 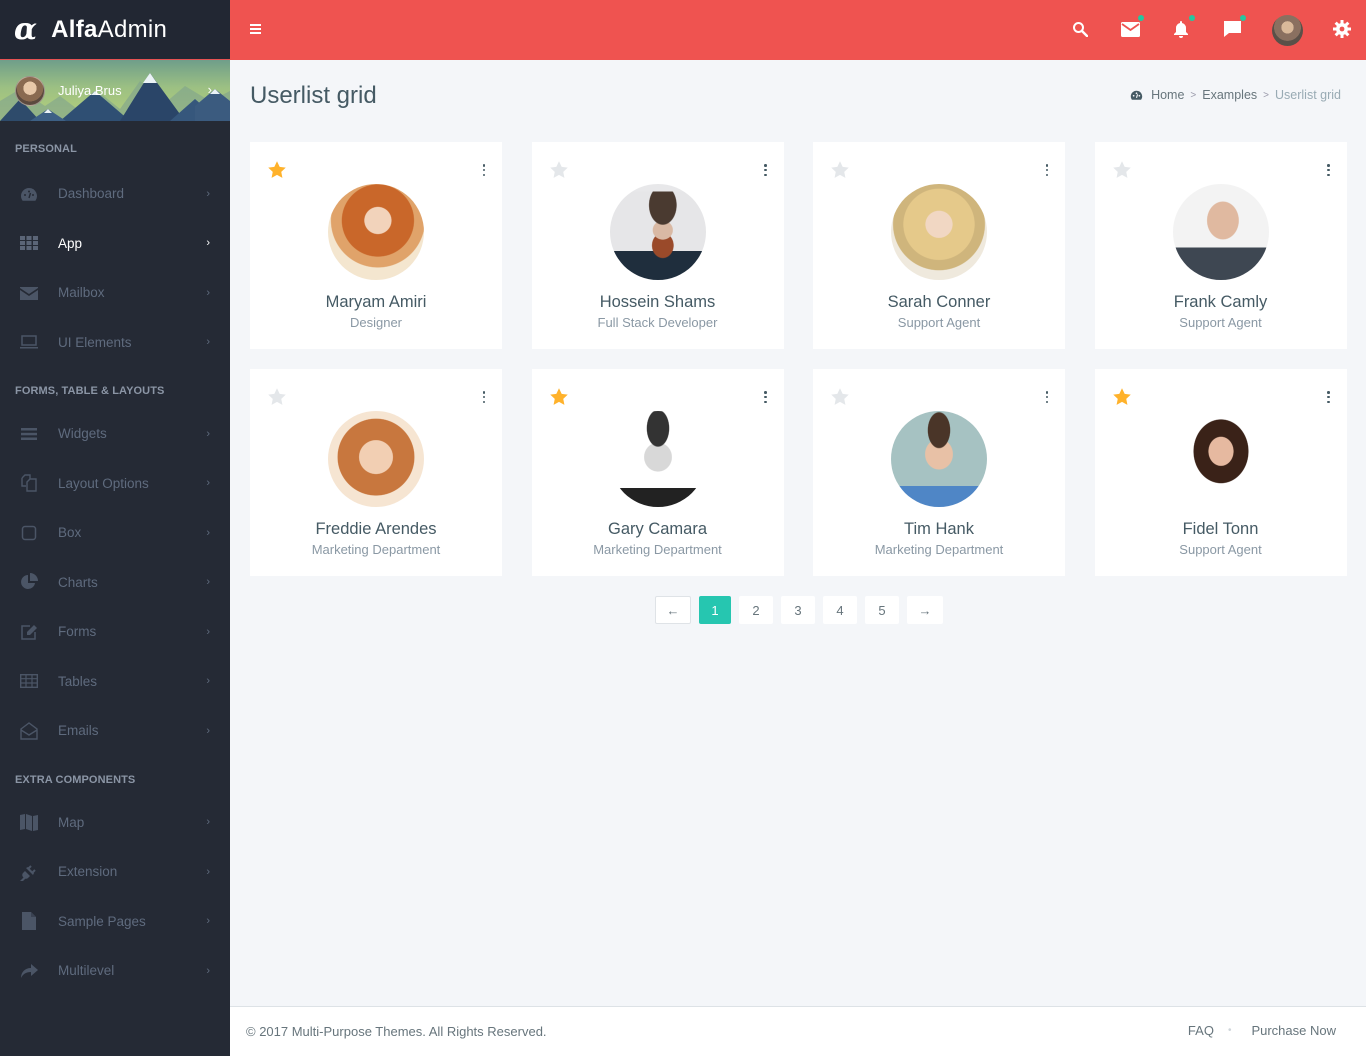 I want to click on purchase-now-link: Purchase Now, so click(x=1293, y=1030).